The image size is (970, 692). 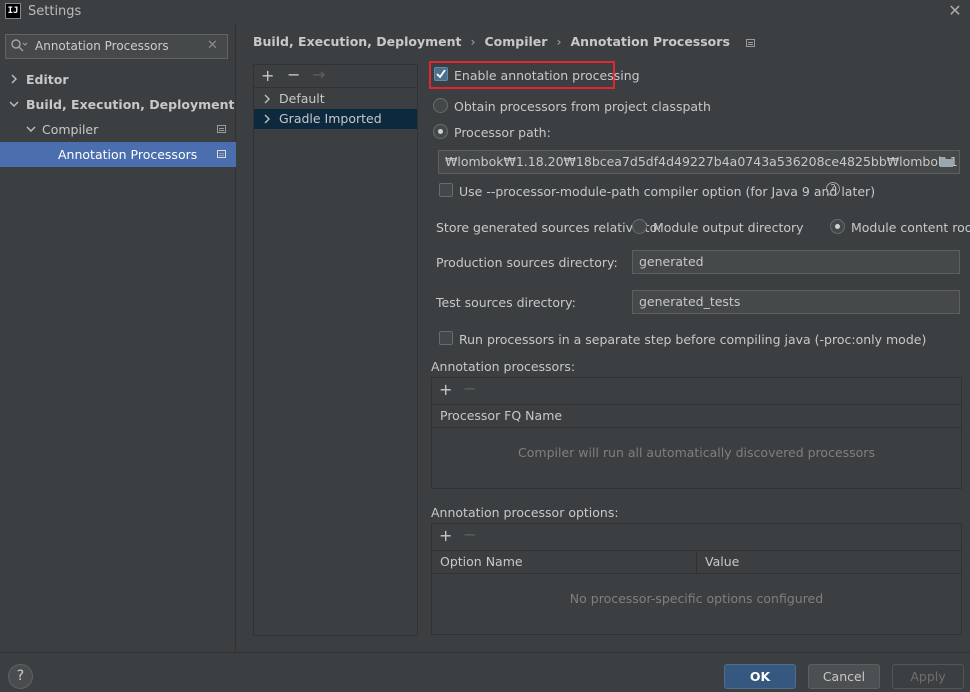 What do you see at coordinates (19, 45) in the screenshot?
I see `search-icon` at bounding box center [19, 45].